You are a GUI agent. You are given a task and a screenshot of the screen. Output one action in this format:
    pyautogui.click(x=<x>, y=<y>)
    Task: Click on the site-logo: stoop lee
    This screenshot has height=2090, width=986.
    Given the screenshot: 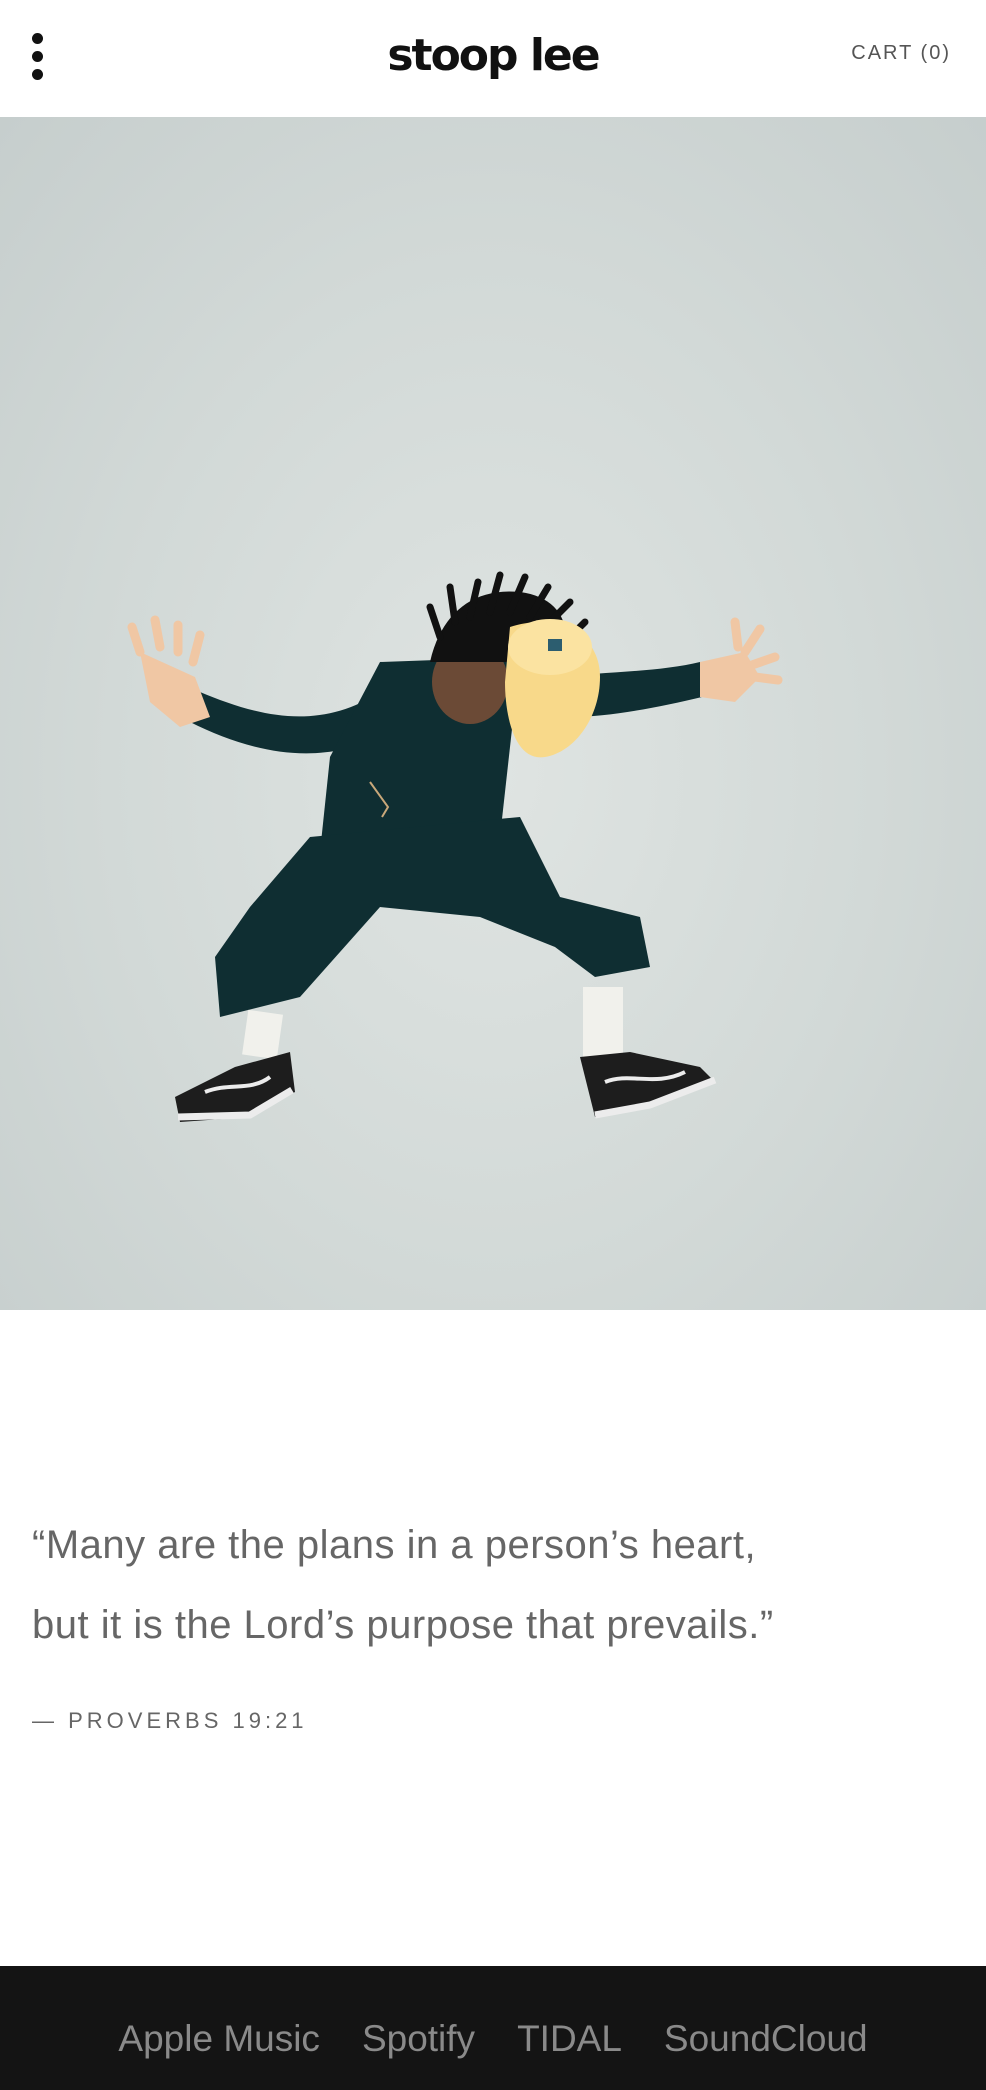 What is the action you would take?
    pyautogui.click(x=493, y=56)
    